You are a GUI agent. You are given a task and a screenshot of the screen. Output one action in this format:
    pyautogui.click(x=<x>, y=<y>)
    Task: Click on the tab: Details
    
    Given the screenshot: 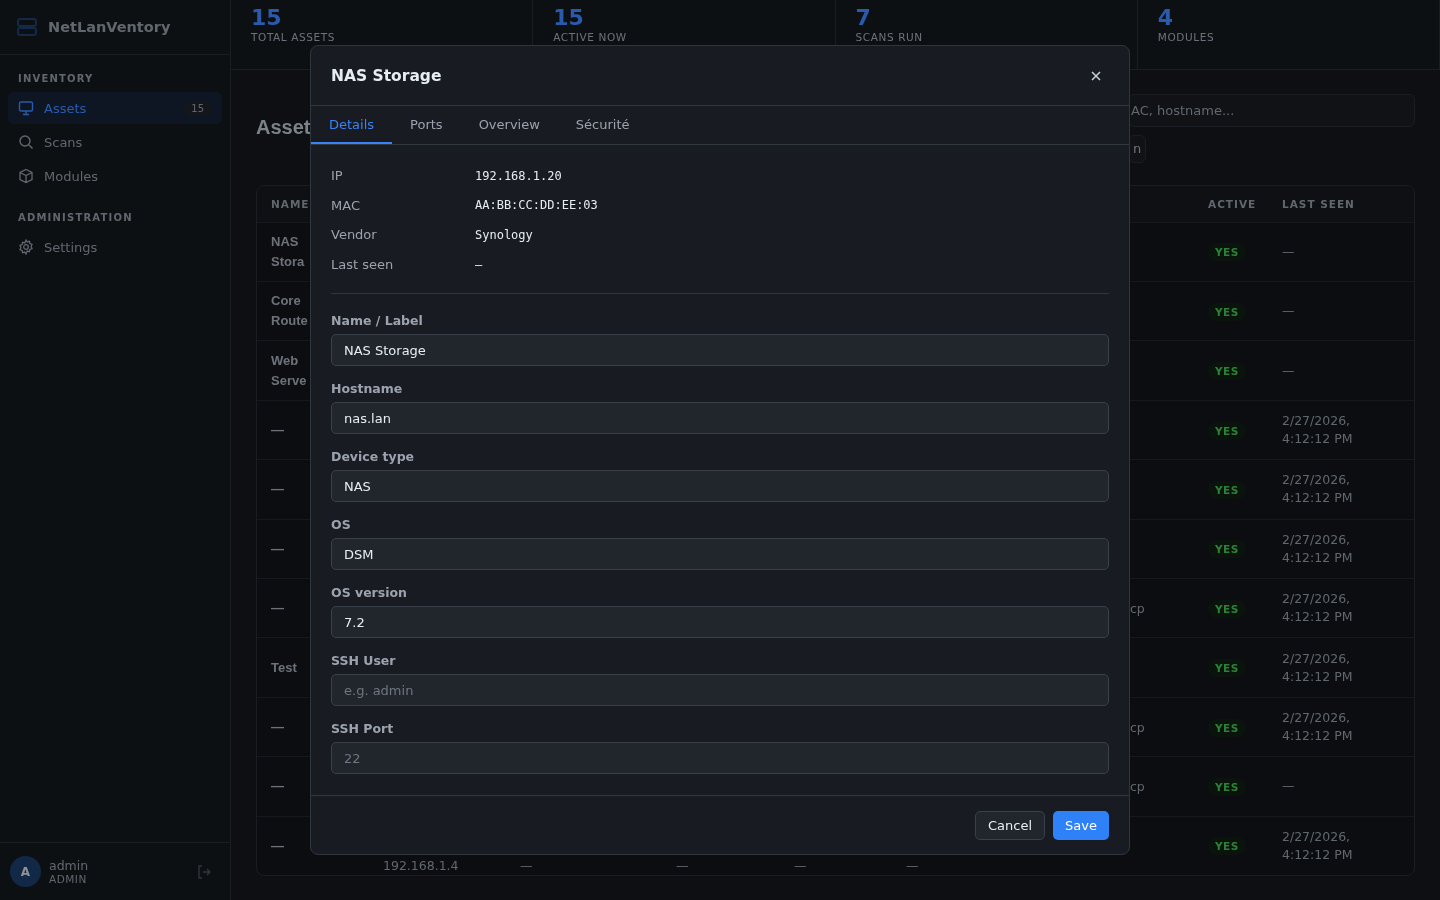 What is the action you would take?
    pyautogui.click(x=352, y=125)
    